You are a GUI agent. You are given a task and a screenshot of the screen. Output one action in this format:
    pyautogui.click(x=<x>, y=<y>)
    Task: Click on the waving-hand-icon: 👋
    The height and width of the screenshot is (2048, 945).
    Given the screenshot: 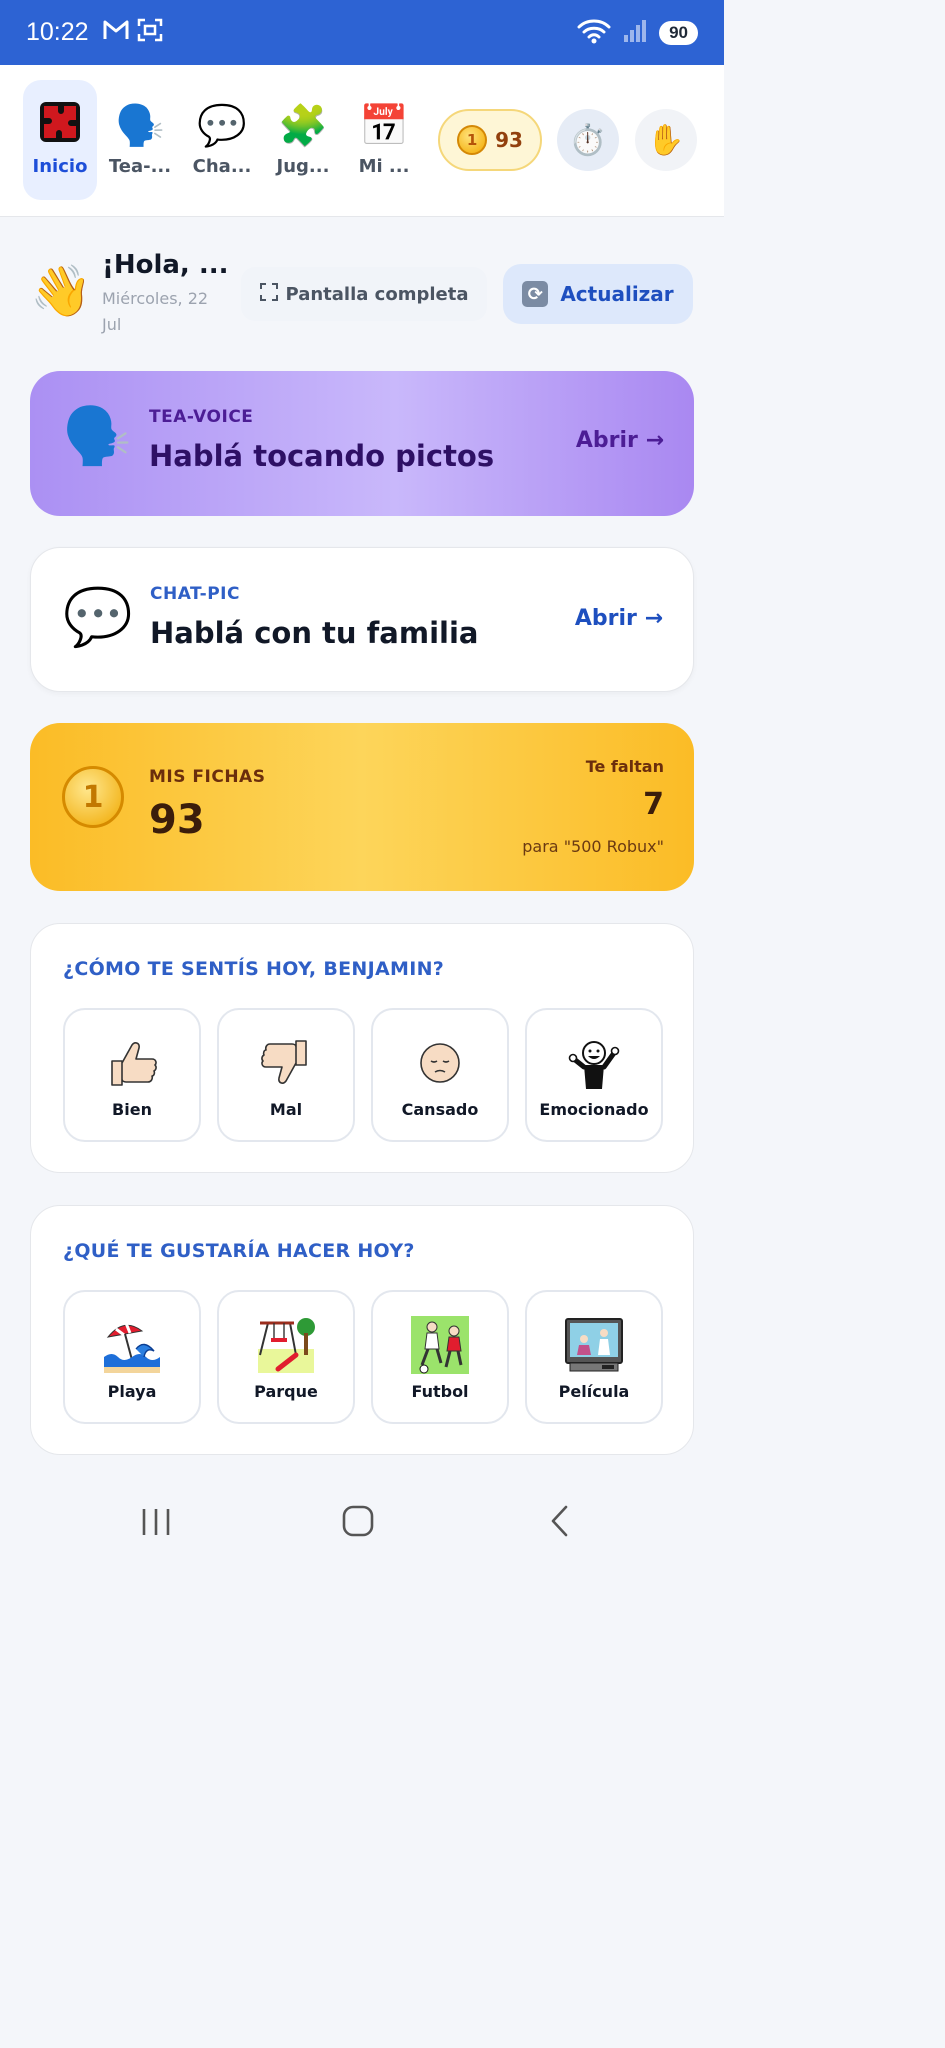 What is the action you would take?
    pyautogui.click(x=61, y=291)
    